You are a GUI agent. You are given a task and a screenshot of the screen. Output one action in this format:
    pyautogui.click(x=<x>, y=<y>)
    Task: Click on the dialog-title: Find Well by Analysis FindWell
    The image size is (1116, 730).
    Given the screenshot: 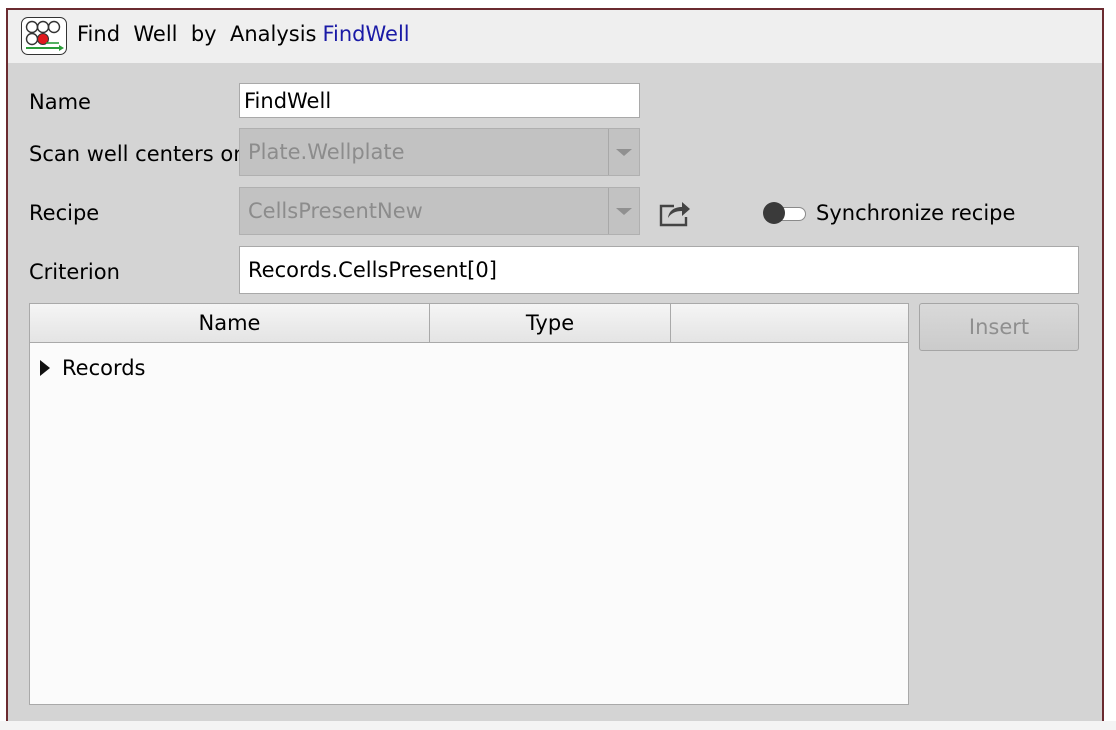 What is the action you would take?
    pyautogui.click(x=243, y=34)
    